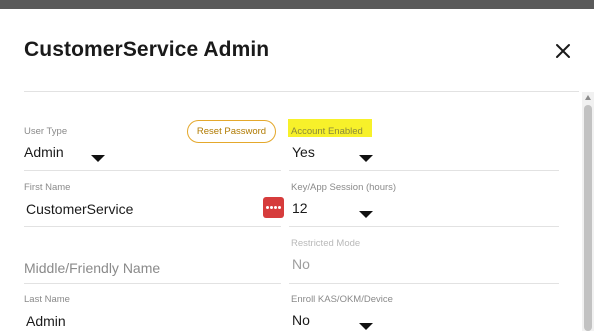  I want to click on first-name-field: CustomerService, so click(79, 209).